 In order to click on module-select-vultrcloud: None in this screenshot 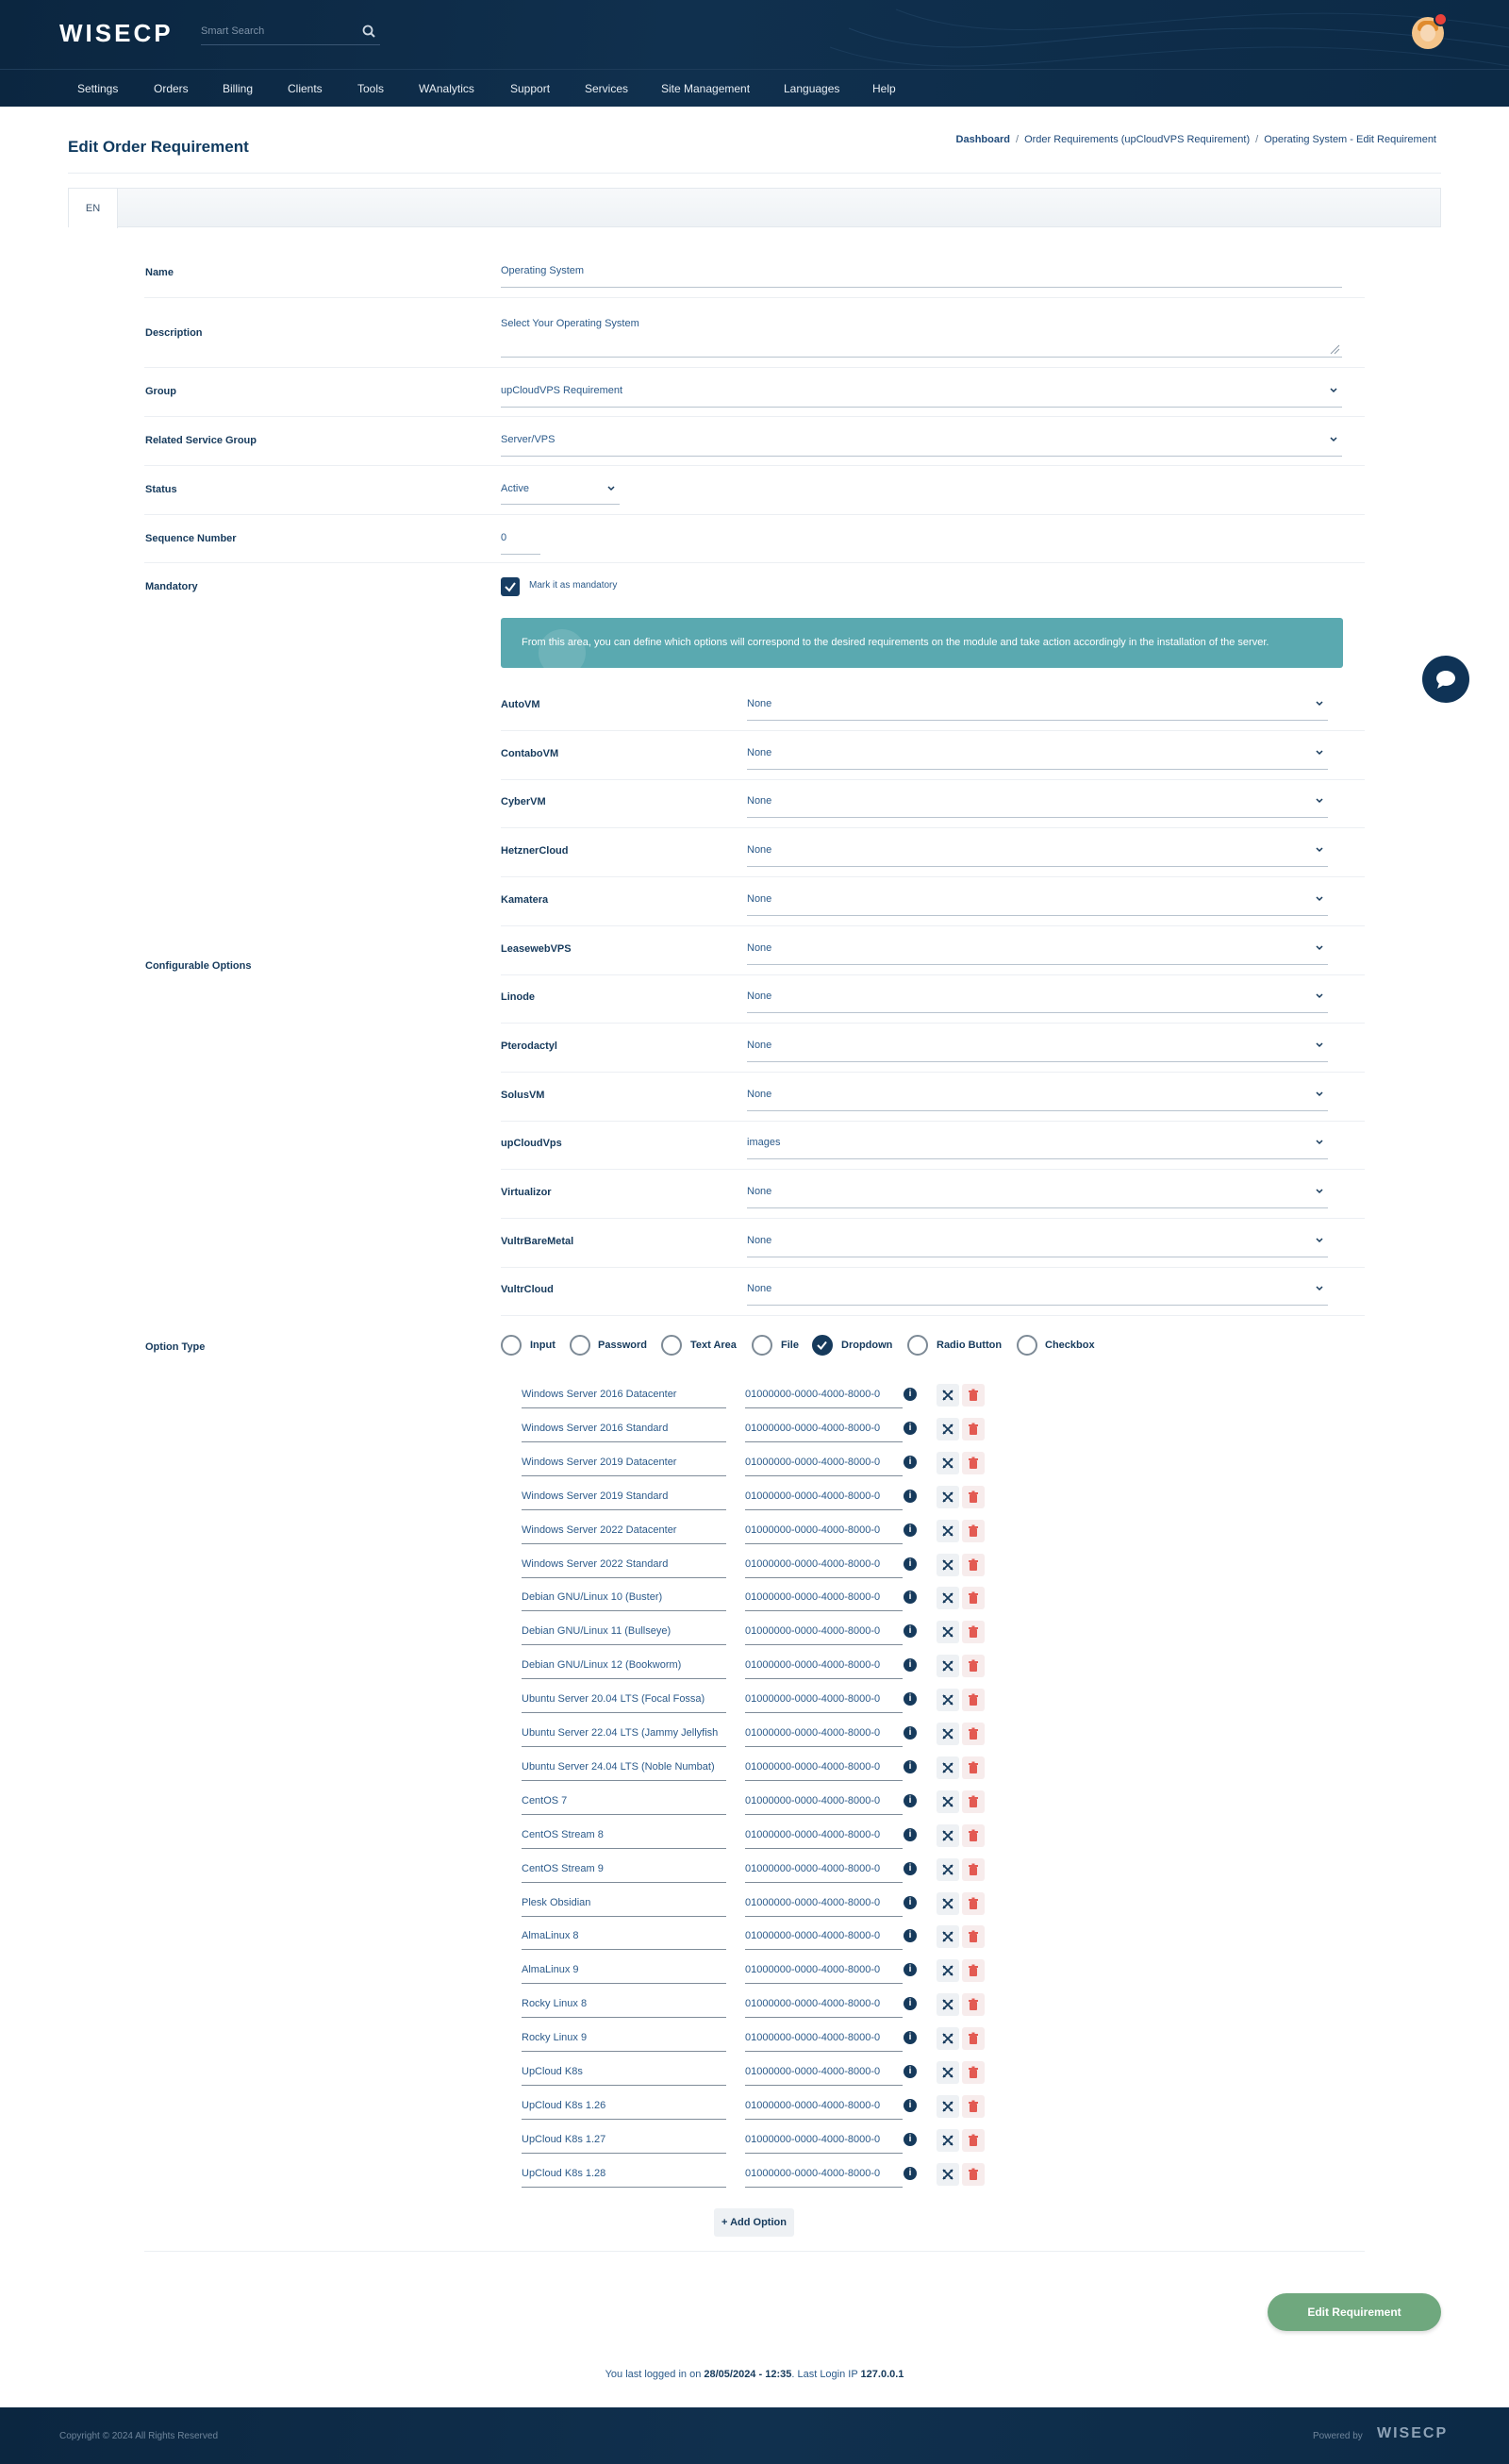, I will do `click(759, 1289)`.